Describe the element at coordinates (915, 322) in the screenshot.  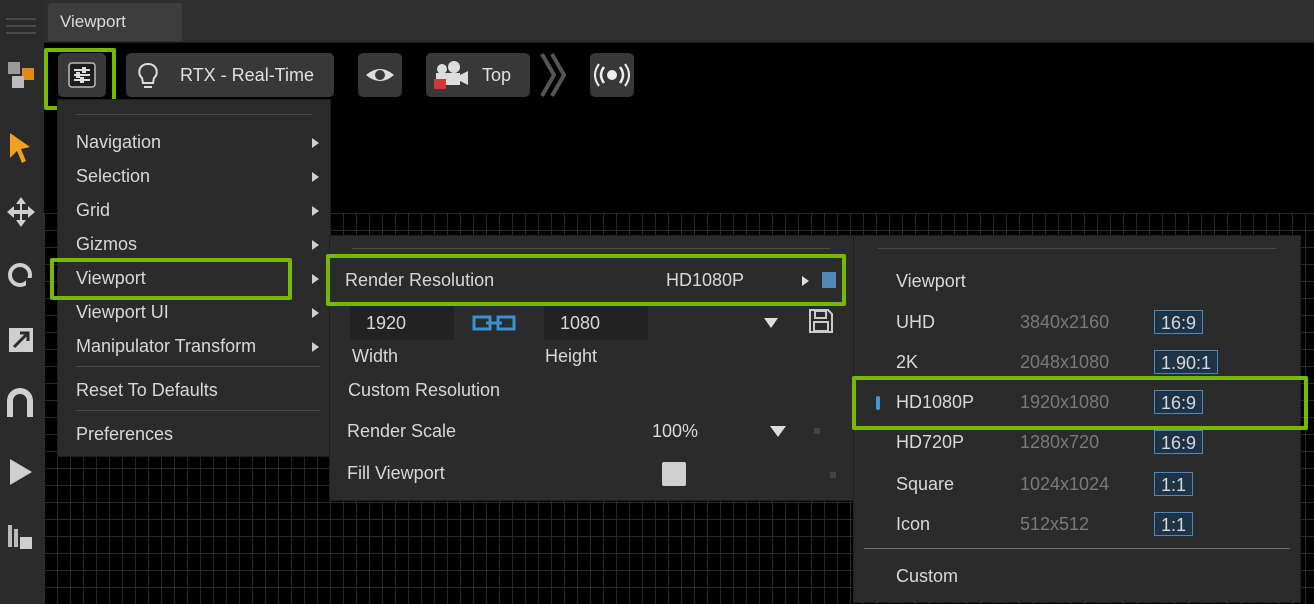
I see `preset-uhd-name: UHD` at that location.